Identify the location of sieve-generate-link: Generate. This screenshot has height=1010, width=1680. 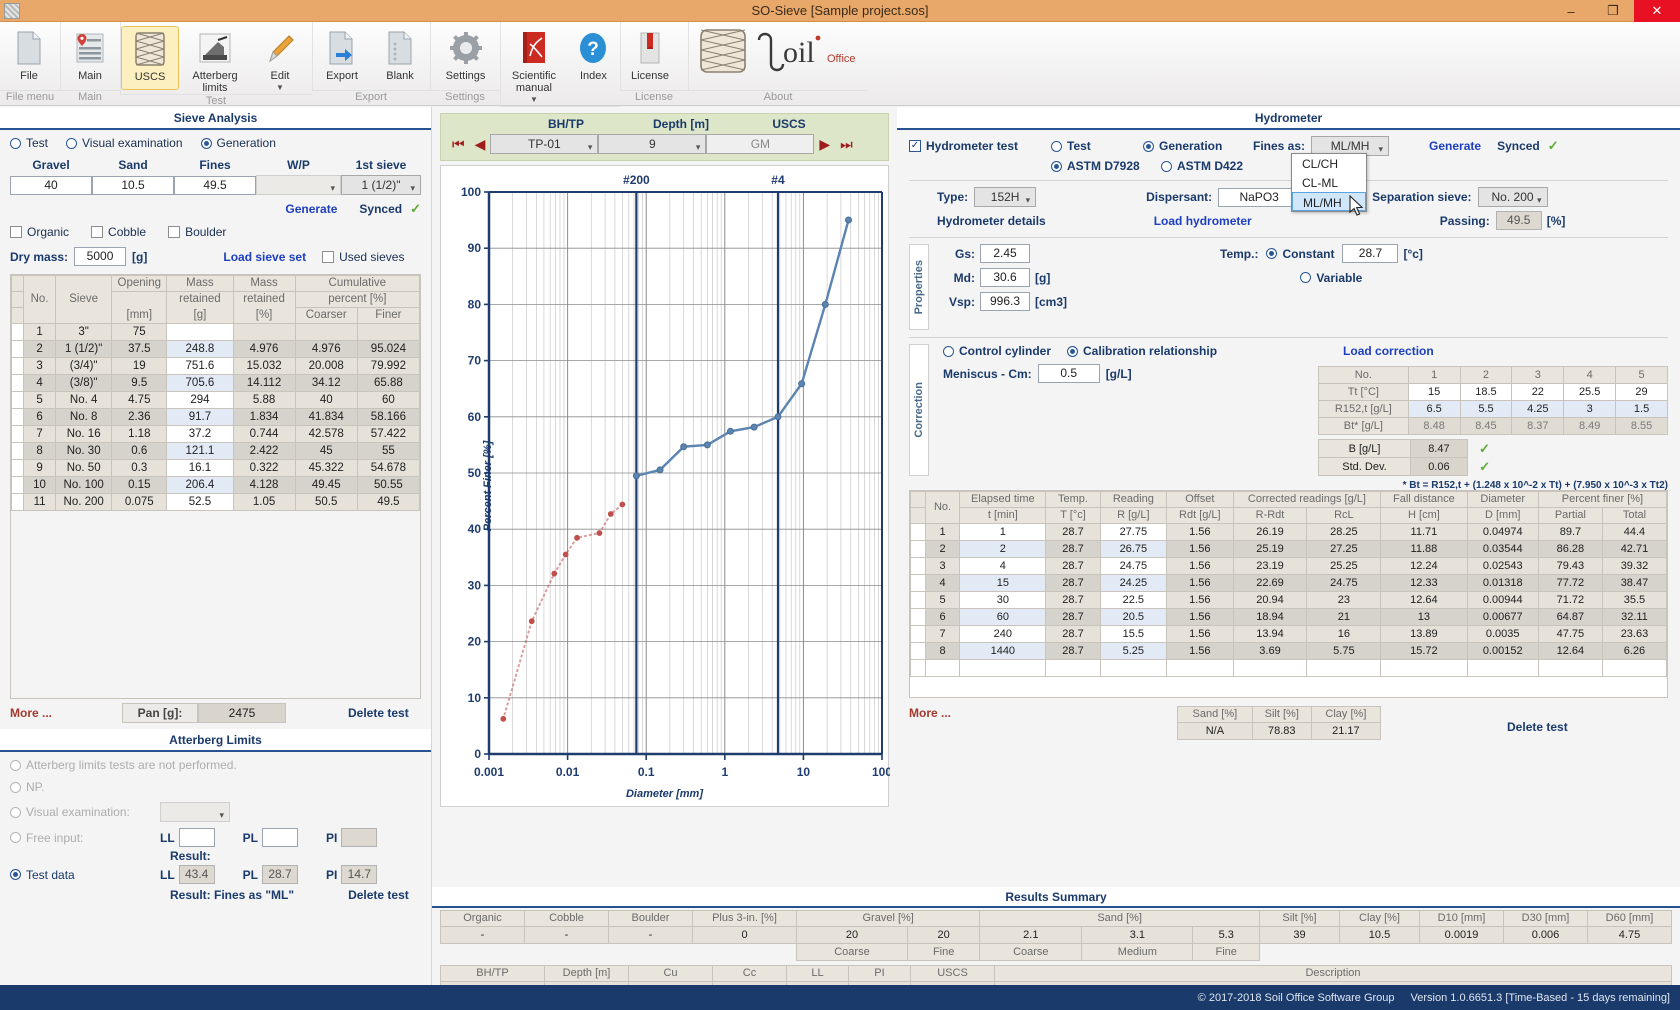
(311, 209).